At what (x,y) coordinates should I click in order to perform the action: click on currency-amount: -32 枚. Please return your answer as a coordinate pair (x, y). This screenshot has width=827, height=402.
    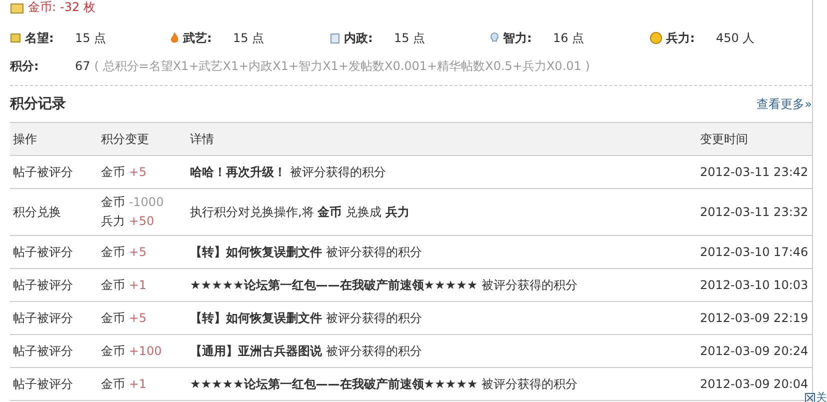
    Looking at the image, I should click on (78, 8).